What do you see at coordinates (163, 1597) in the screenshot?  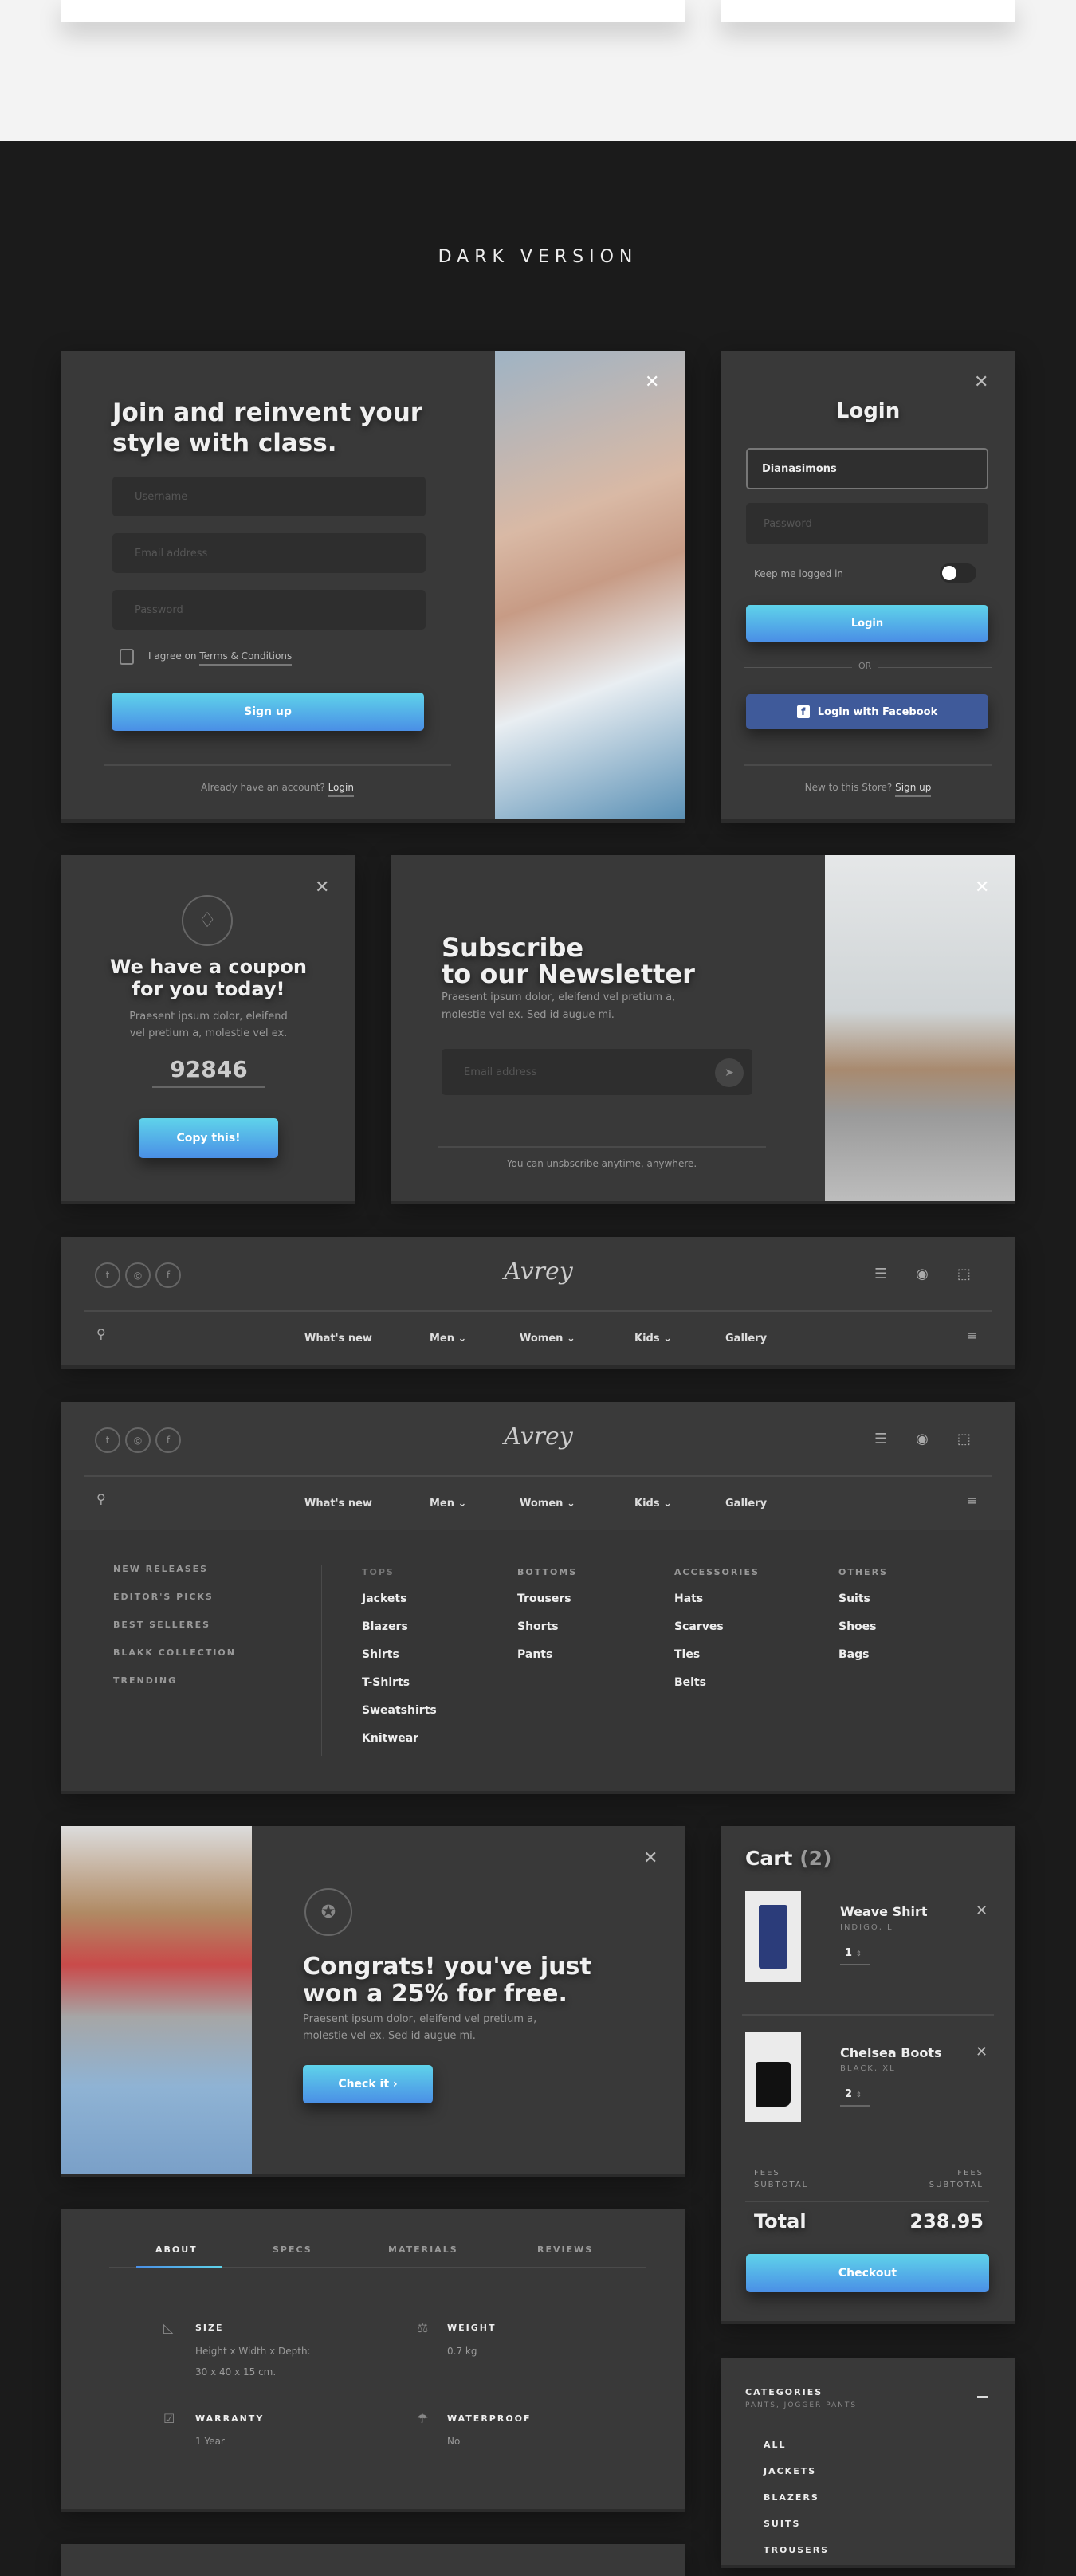 I see `mega-side-link: EDITOR'S PICKS` at bounding box center [163, 1597].